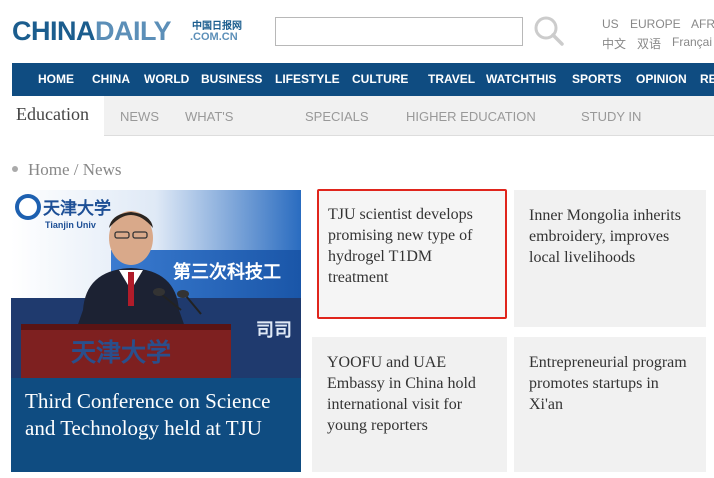 This screenshot has height=478, width=714. What do you see at coordinates (471, 116) in the screenshot?
I see `subnav-higher-education: HIGHER EDUCATION` at bounding box center [471, 116].